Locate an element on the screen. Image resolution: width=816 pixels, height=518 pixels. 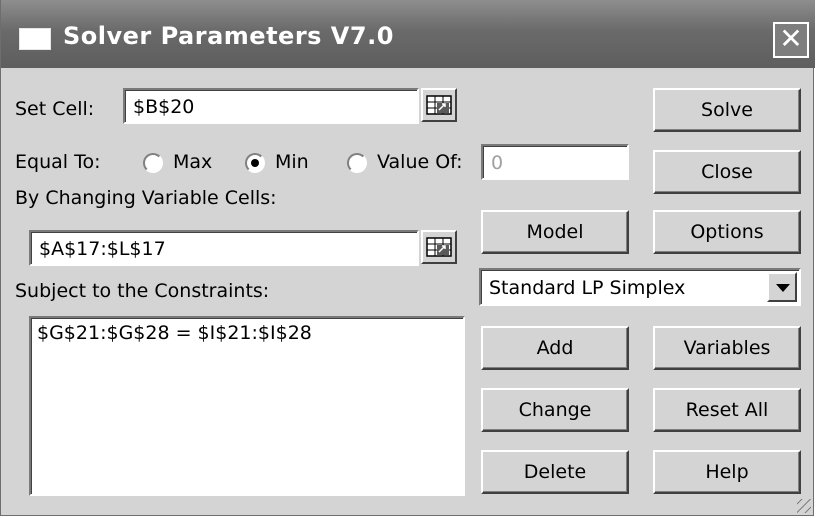
resize-grip-icon is located at coordinates (804, 506).